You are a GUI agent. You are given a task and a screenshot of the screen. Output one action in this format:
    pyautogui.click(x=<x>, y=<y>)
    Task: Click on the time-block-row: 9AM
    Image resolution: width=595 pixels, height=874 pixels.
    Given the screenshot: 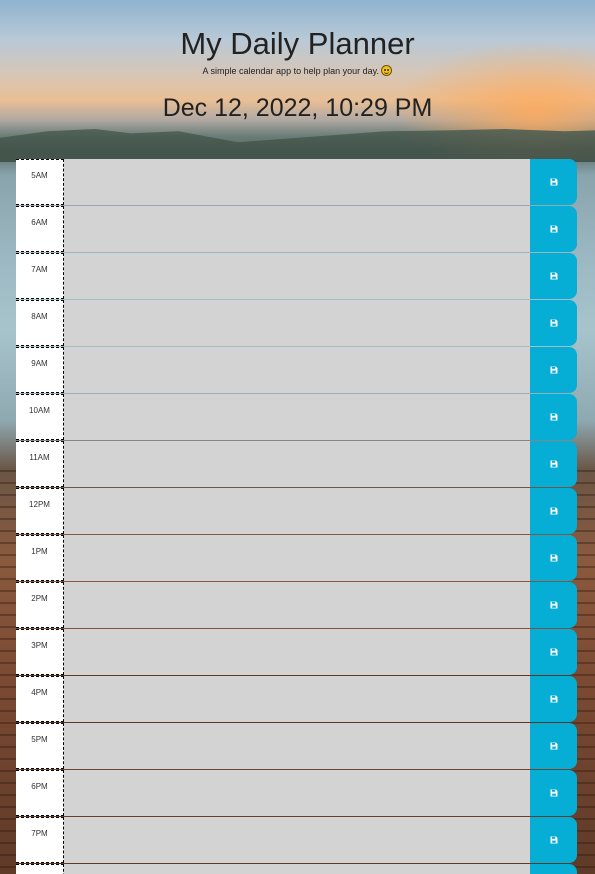 What is the action you would take?
    pyautogui.click(x=296, y=370)
    